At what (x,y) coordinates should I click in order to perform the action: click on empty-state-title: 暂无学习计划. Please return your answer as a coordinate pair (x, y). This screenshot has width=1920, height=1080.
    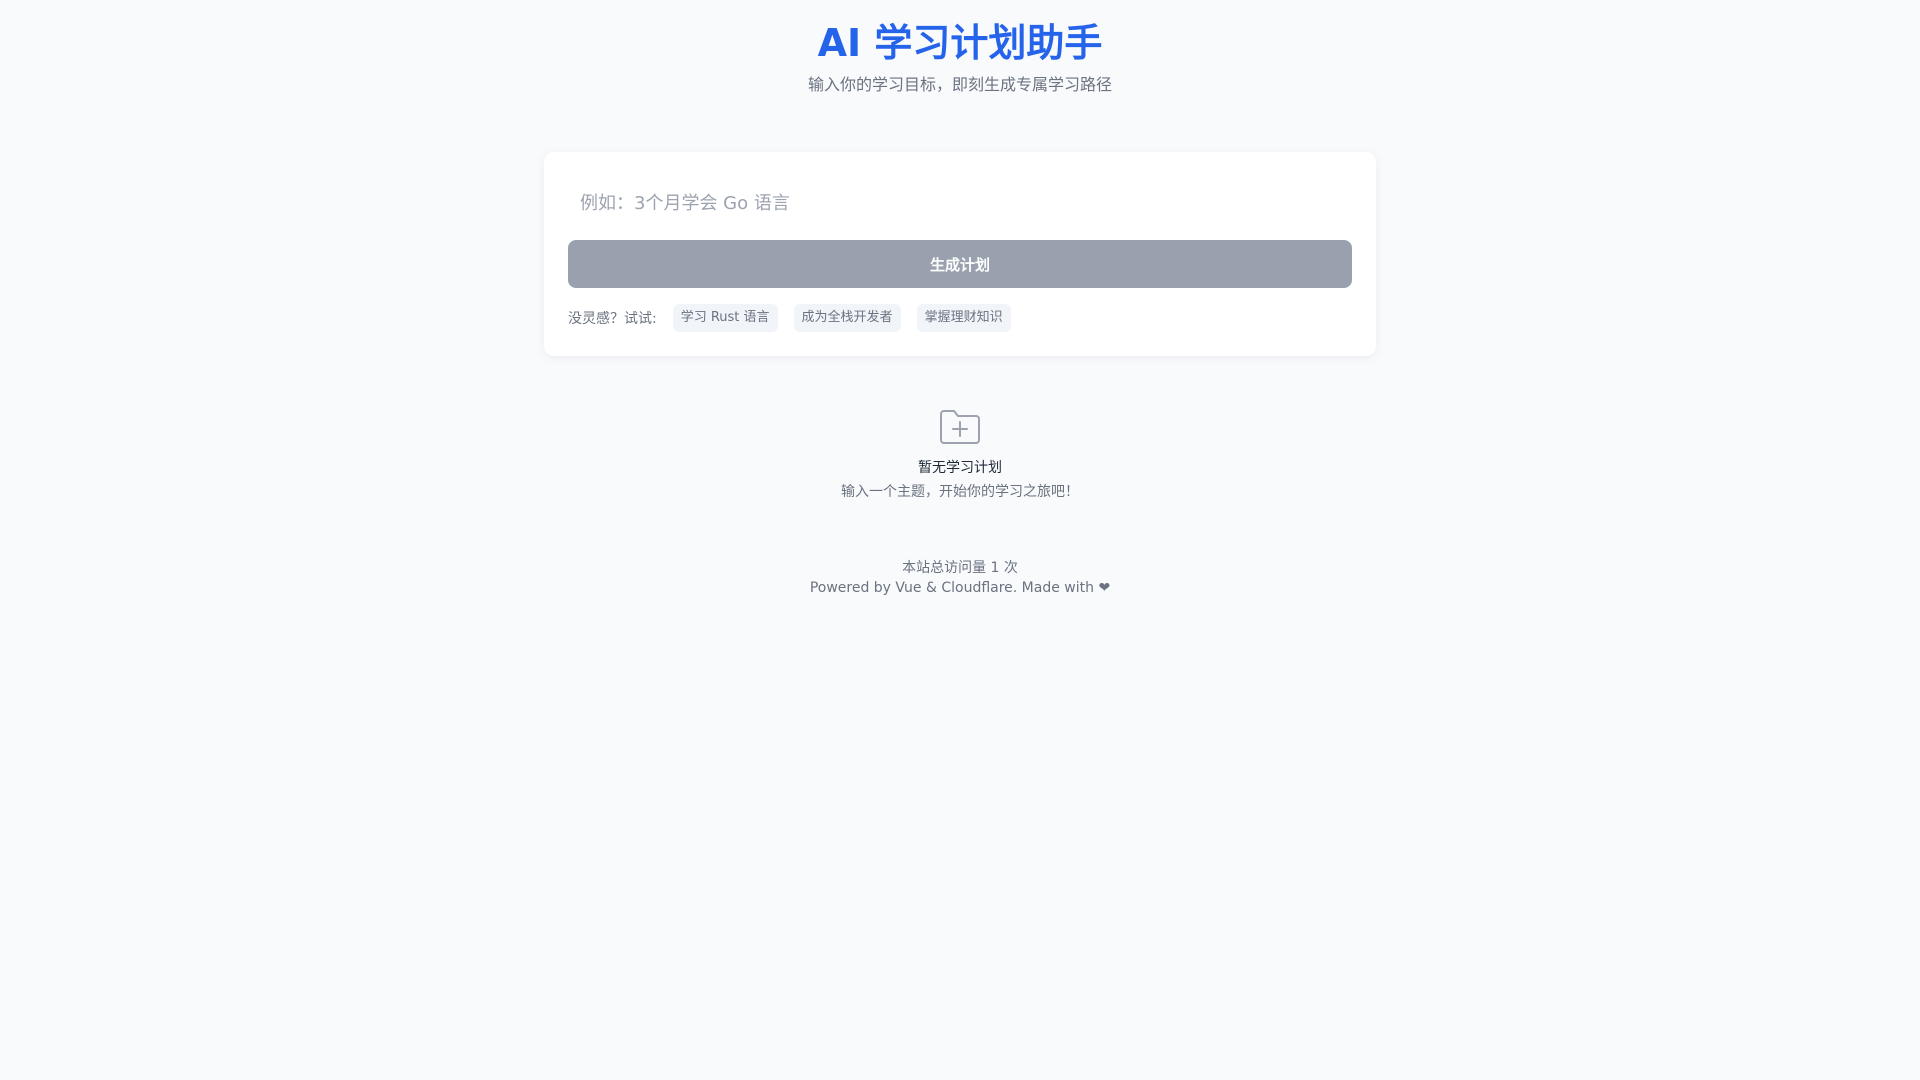
    Looking at the image, I should click on (960, 468).